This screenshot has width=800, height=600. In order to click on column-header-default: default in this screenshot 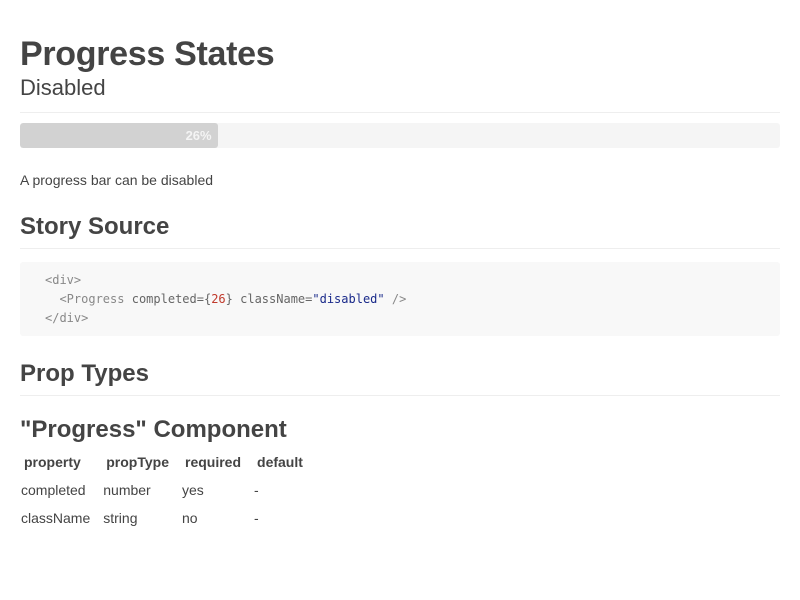, I will do `click(280, 462)`.